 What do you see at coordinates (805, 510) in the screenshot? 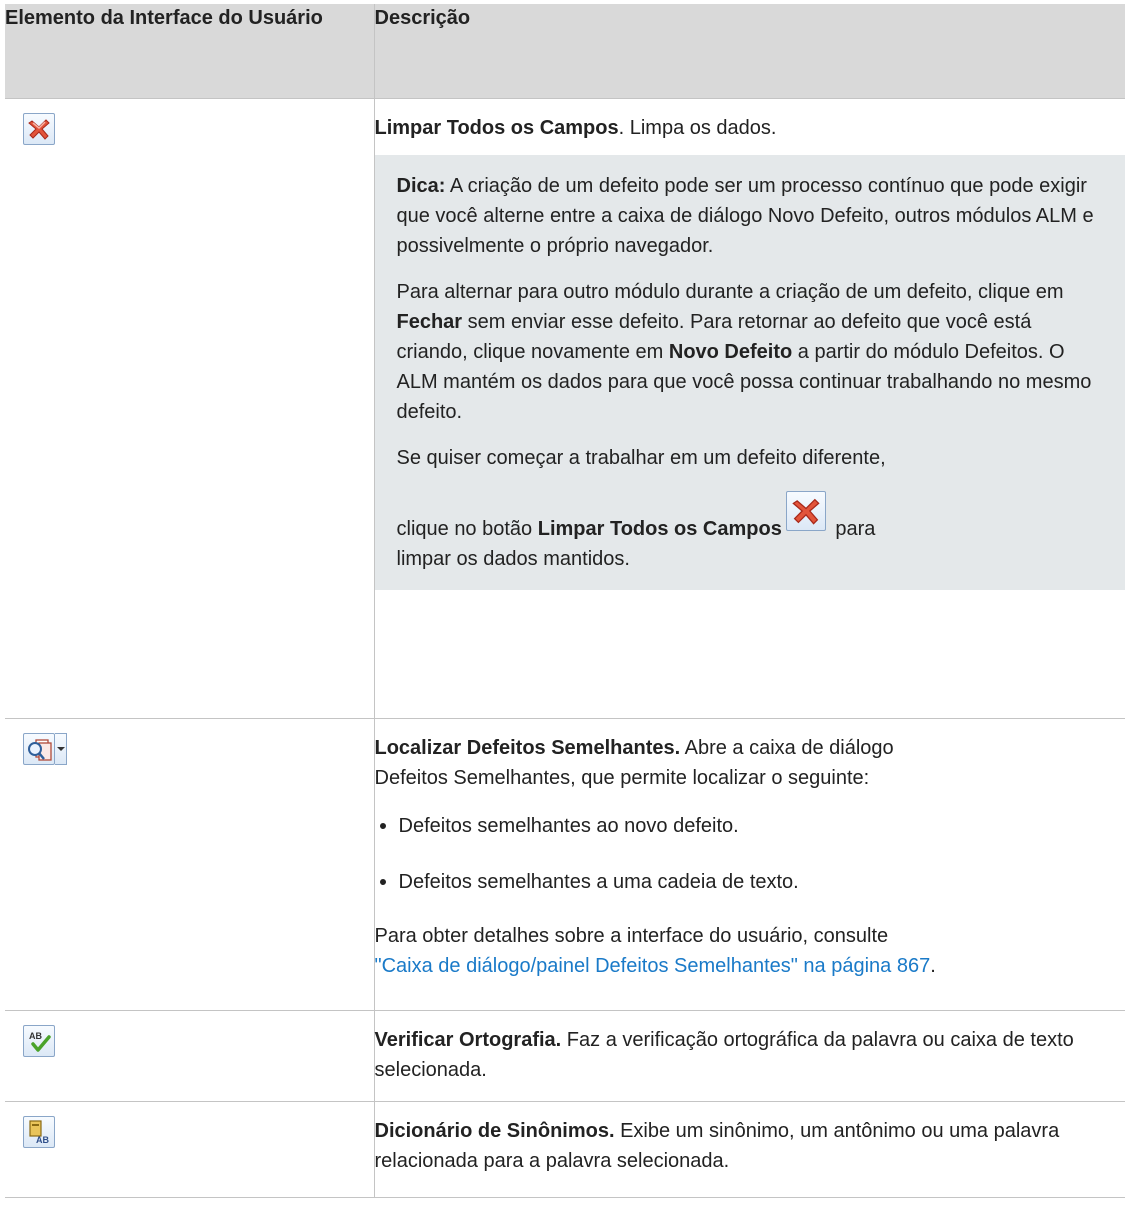
I see `clear-all-fields-inline-icon` at bounding box center [805, 510].